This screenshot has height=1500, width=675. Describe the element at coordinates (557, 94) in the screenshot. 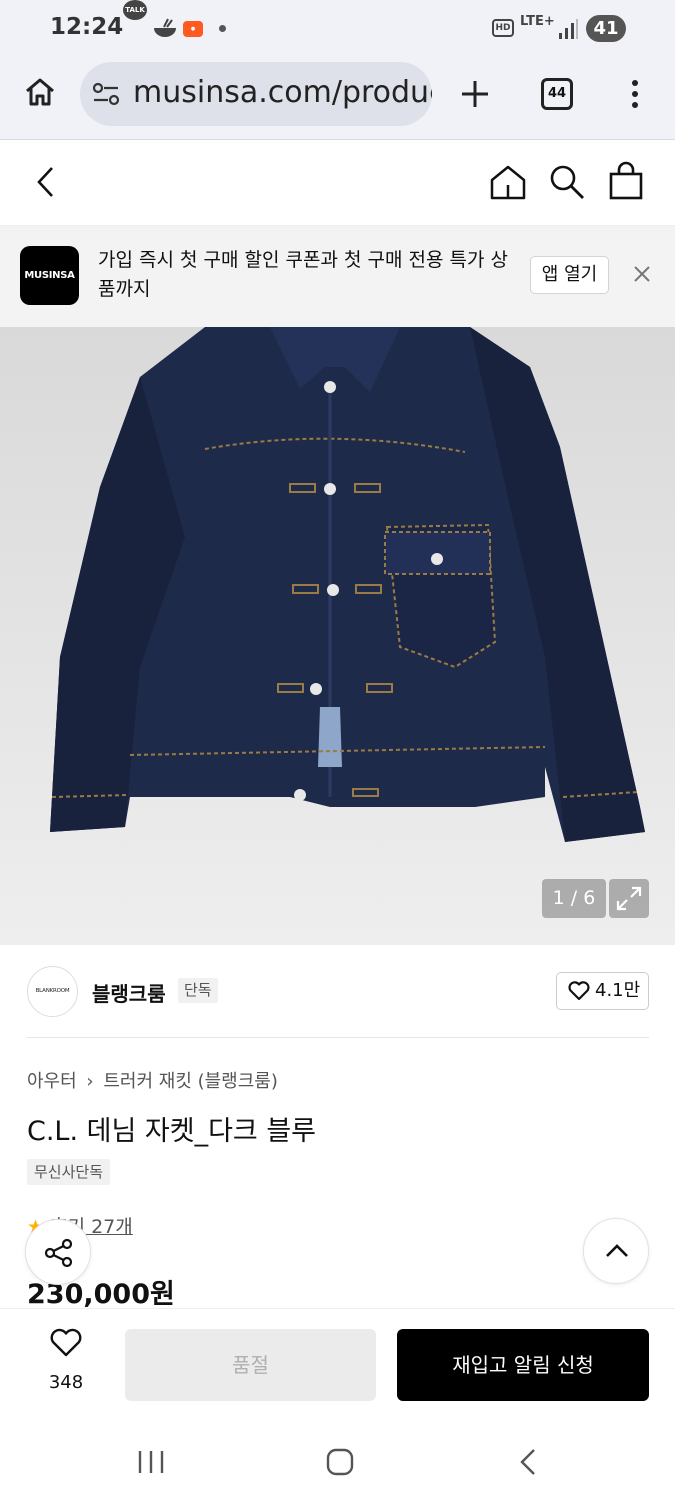

I see `tab-switcher-button: 44` at that location.